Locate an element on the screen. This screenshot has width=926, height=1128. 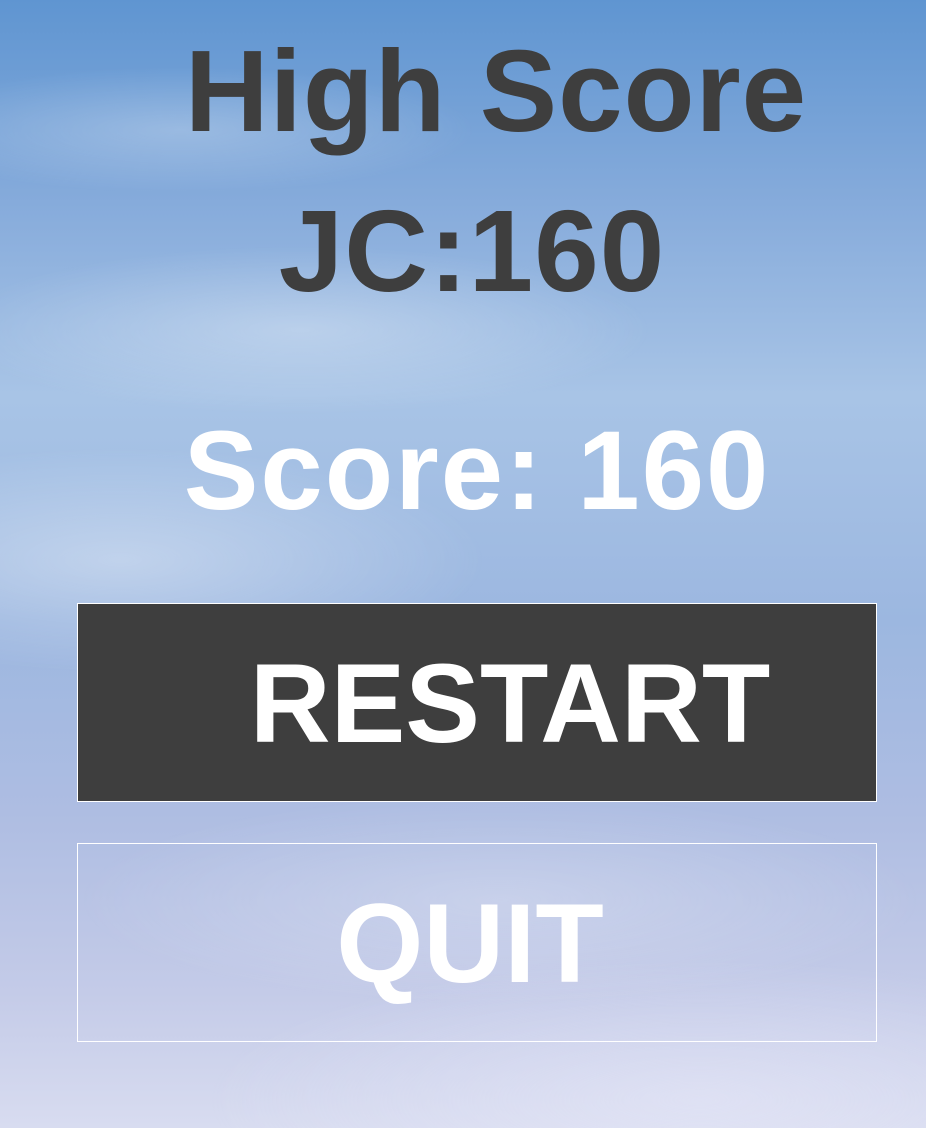
high-score-entry: JC:160 is located at coordinates (472, 251).